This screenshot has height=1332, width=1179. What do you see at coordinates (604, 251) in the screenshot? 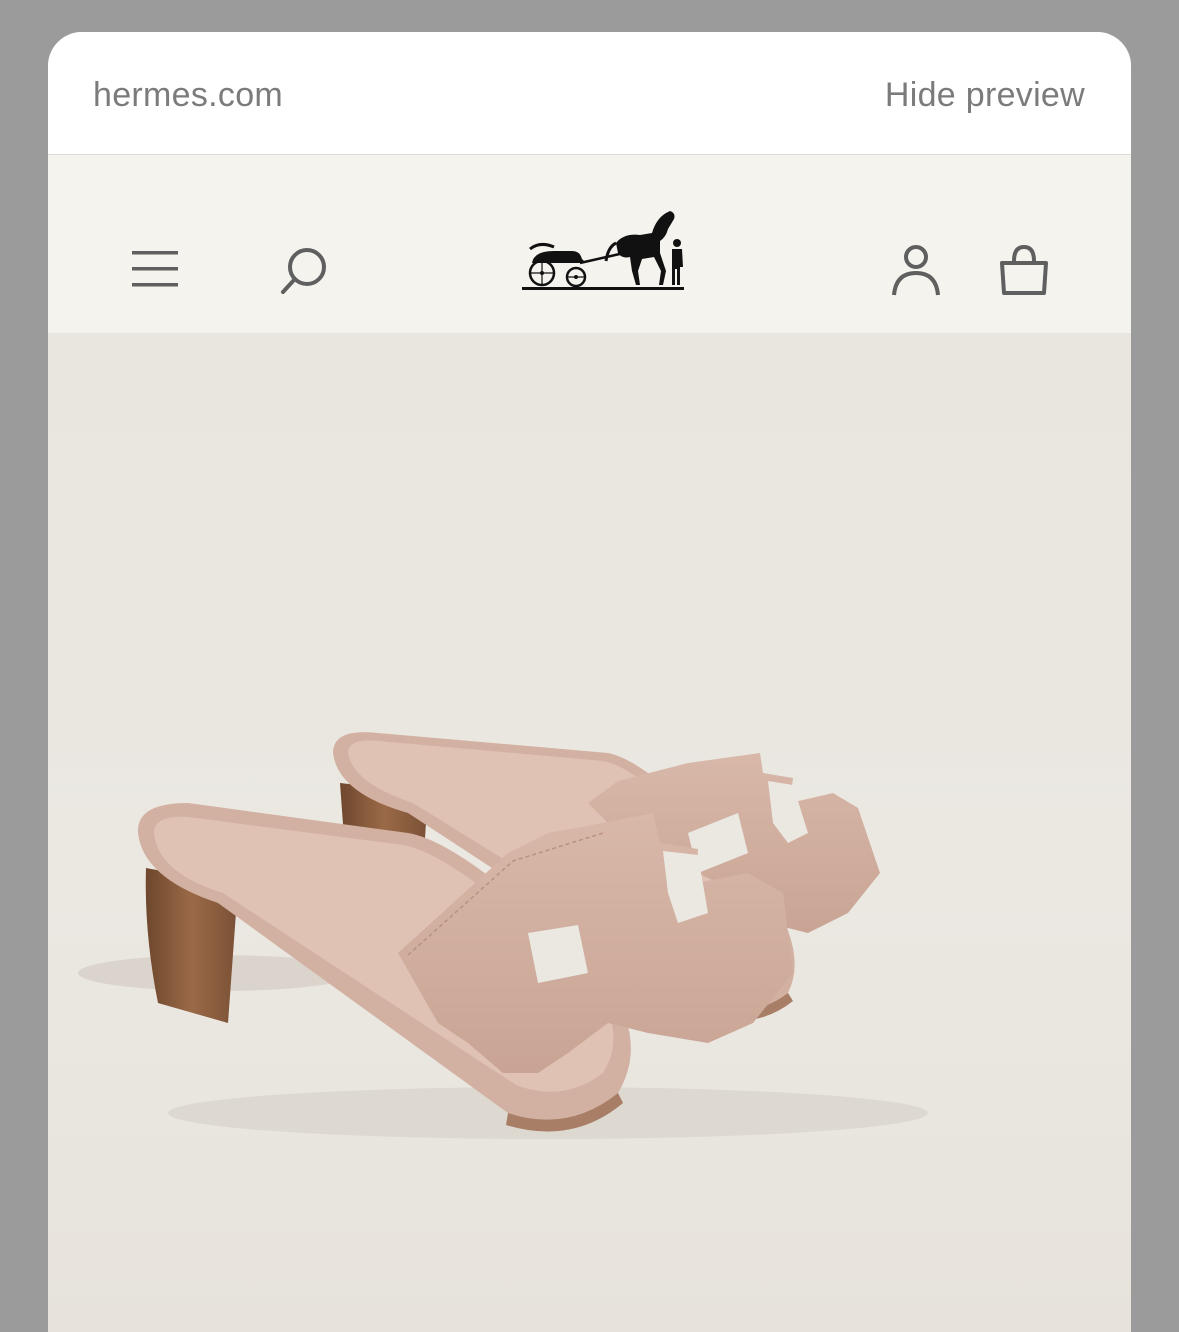
I see `hermes-carriage-logo` at bounding box center [604, 251].